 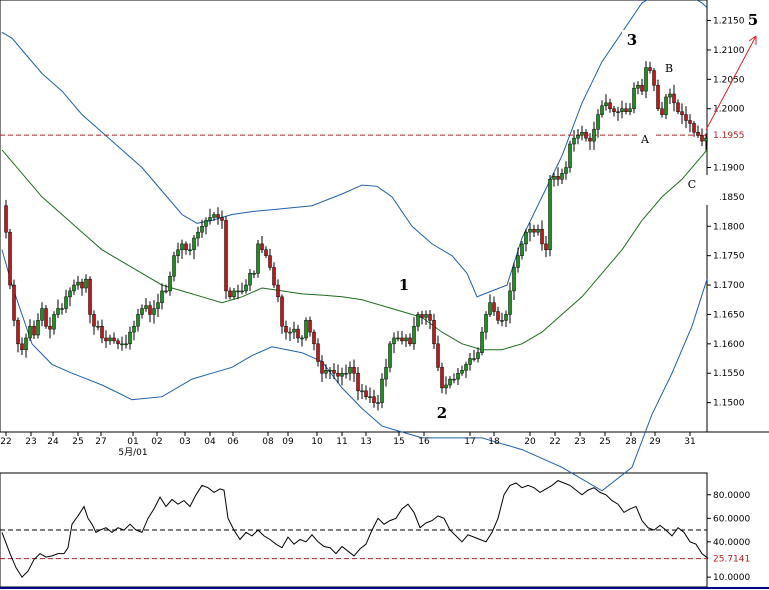 What do you see at coordinates (469, 442) in the screenshot?
I see `time-tick-label: 17` at bounding box center [469, 442].